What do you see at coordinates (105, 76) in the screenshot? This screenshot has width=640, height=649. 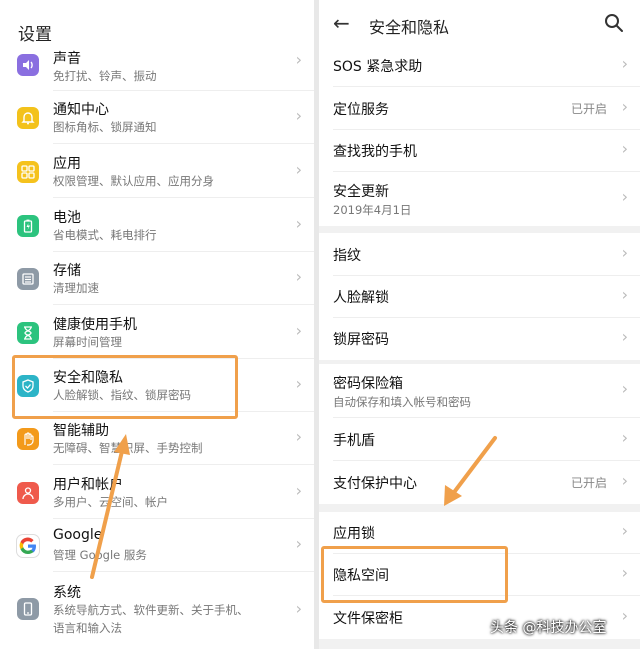 I see `settings-item-subtitle: 免打扰、铃声、振动` at bounding box center [105, 76].